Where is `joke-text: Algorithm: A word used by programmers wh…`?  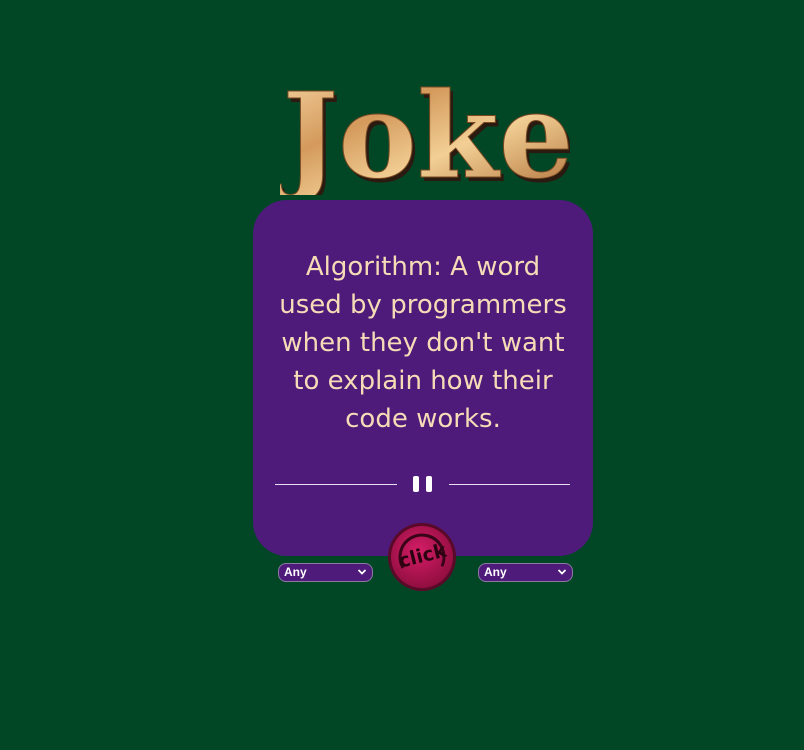 joke-text: Algorithm: A word used by programmers wh… is located at coordinates (423, 343).